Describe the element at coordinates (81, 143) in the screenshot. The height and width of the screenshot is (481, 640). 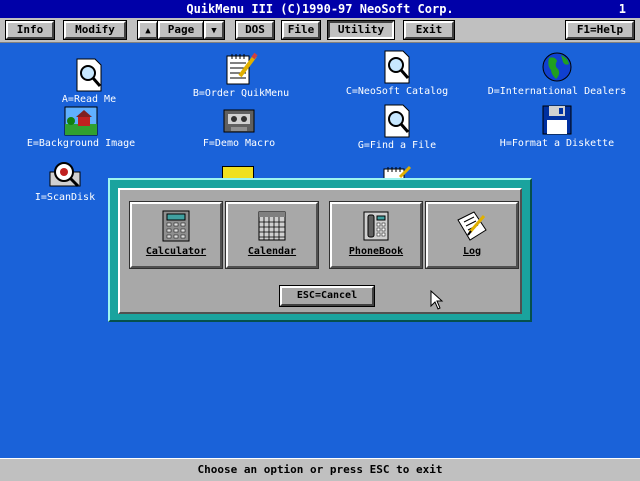
I see `desktop-item-label: E=Background Image` at that location.